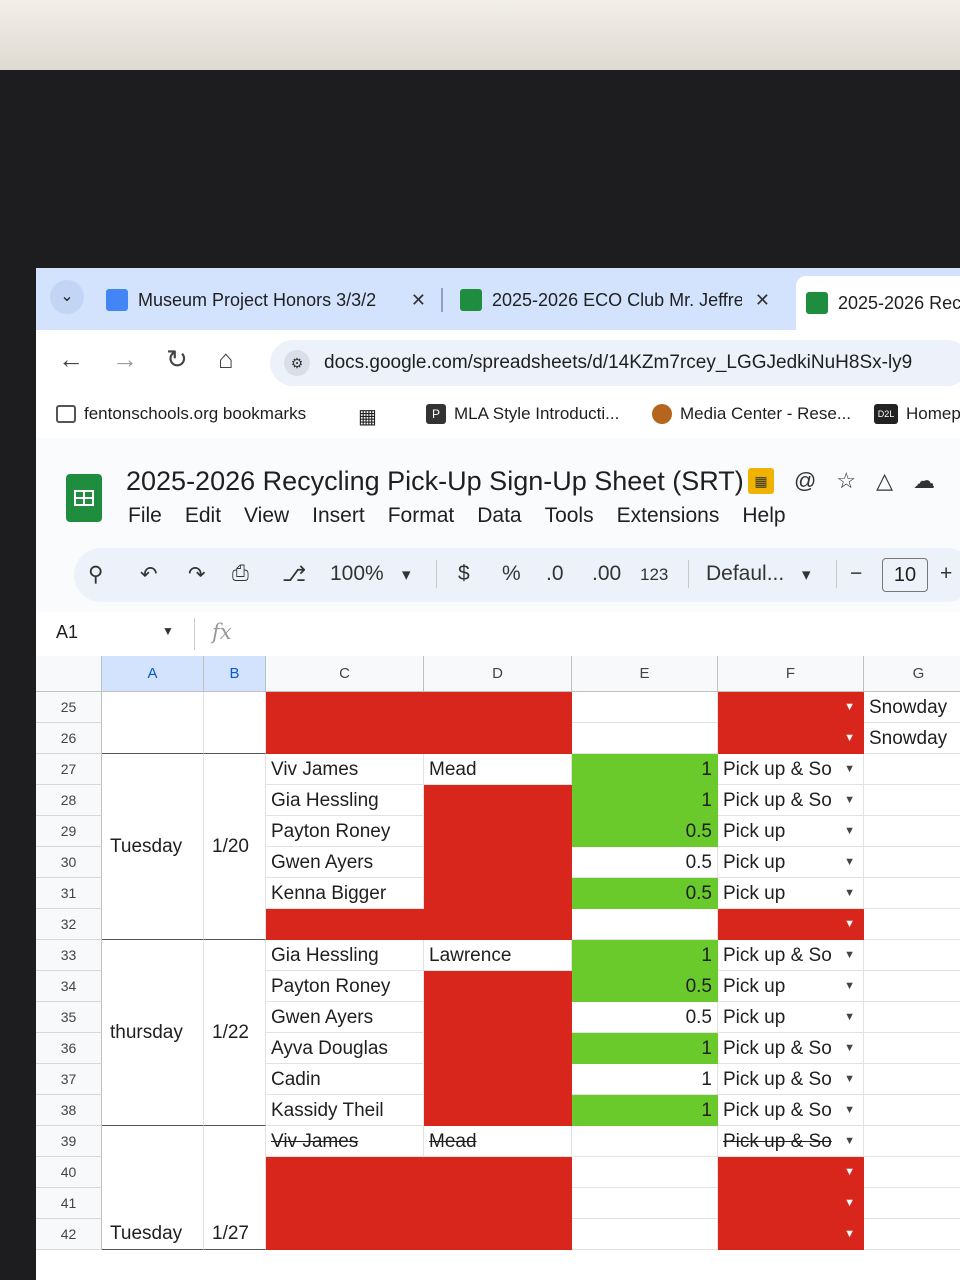 The width and height of the screenshot is (960, 1280). I want to click on cell-e25, so click(645, 707).